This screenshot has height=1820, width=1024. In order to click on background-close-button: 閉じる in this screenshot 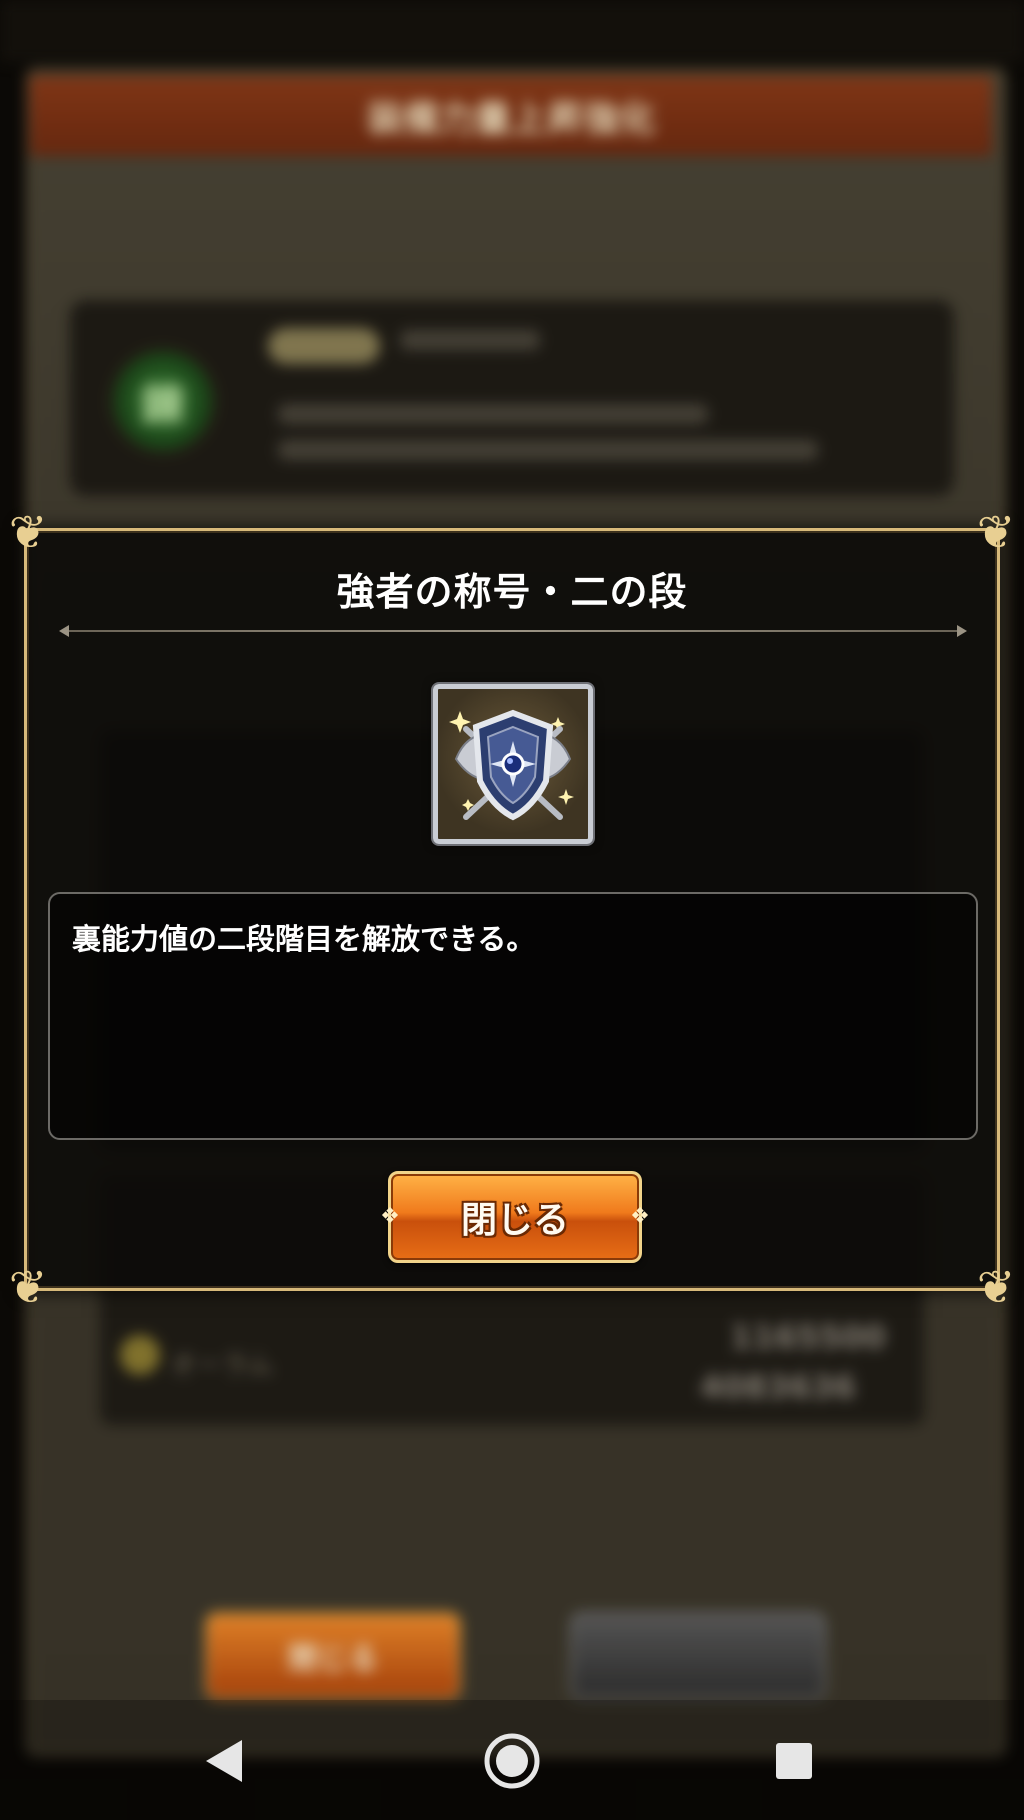, I will do `click(333, 1656)`.